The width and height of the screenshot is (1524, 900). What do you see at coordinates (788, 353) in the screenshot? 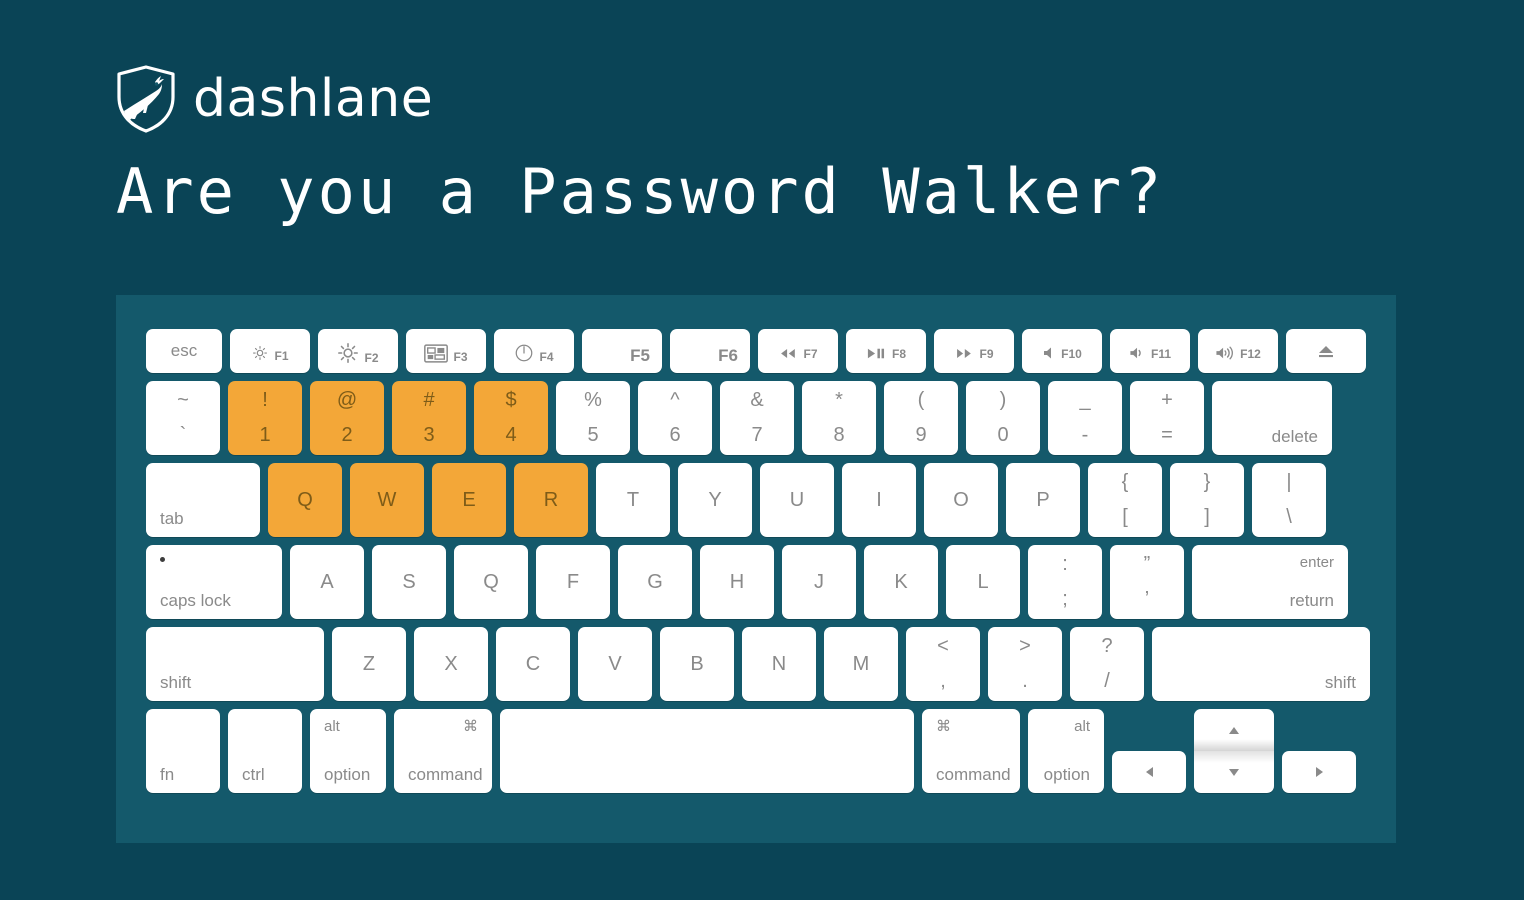
I see `rewind-icon` at bounding box center [788, 353].